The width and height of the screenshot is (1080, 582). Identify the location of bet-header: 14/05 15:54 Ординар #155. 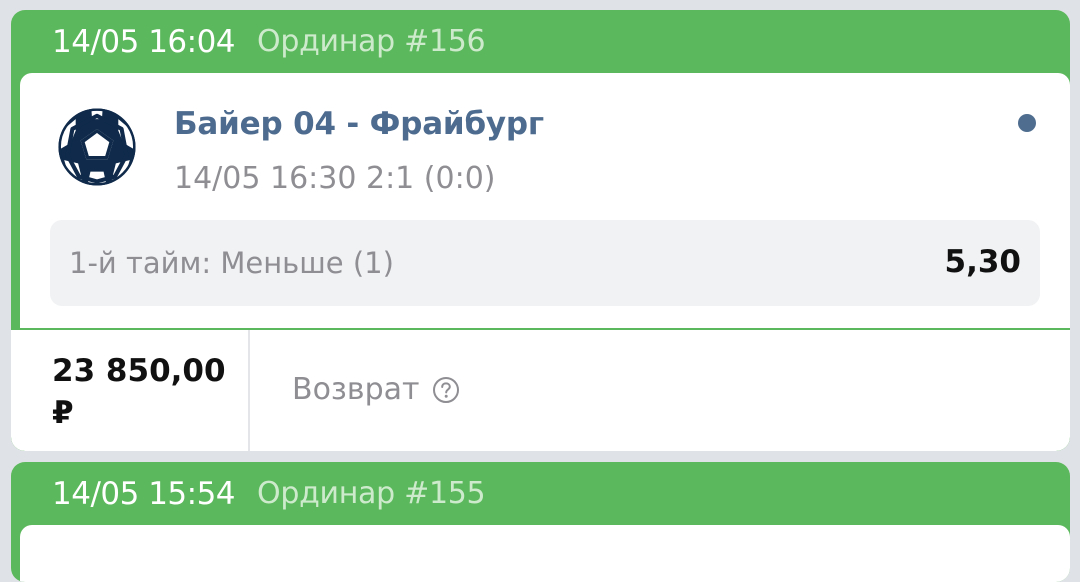
(540, 493).